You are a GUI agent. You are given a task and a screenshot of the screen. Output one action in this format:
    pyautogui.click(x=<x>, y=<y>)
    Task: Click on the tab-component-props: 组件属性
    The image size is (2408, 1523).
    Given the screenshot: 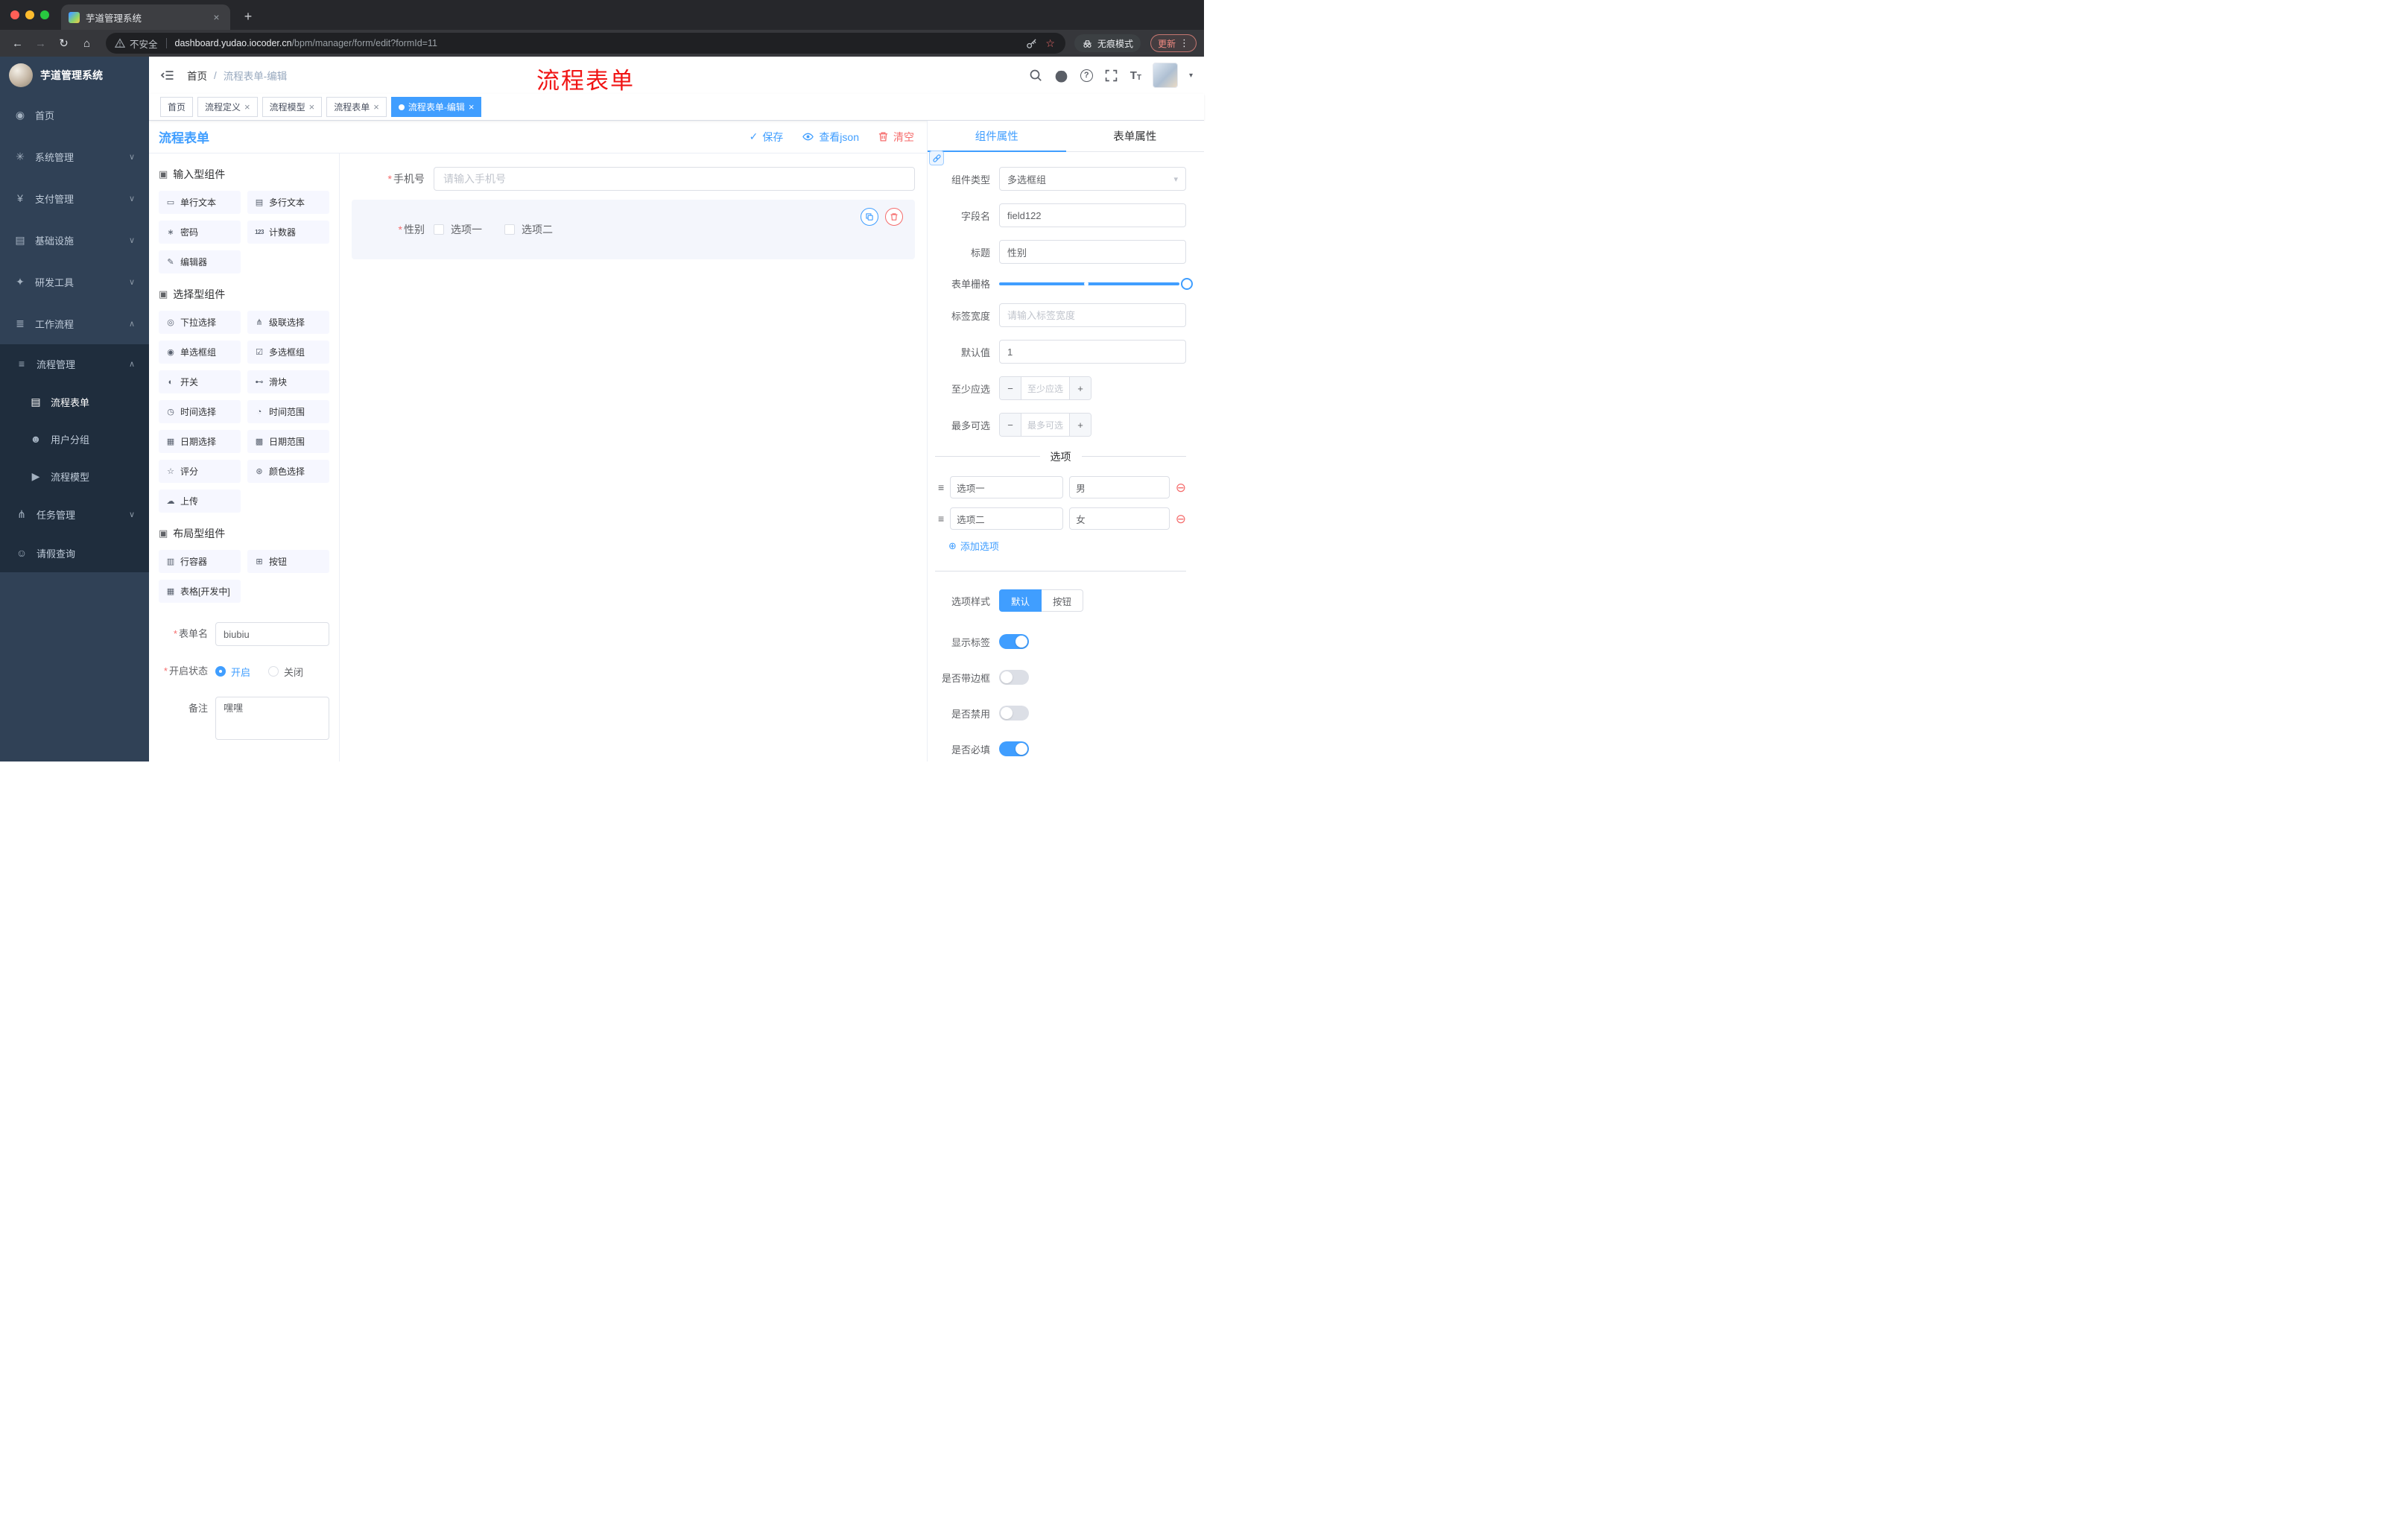 What is the action you would take?
    pyautogui.click(x=997, y=137)
    